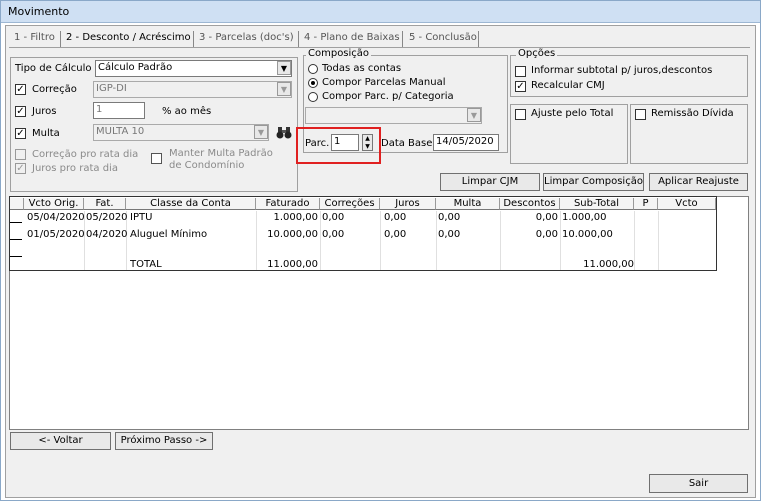 The width and height of the screenshot is (761, 501). What do you see at coordinates (85, 154) in the screenshot?
I see `correcao-rata-label: Correção pro rata dia` at bounding box center [85, 154].